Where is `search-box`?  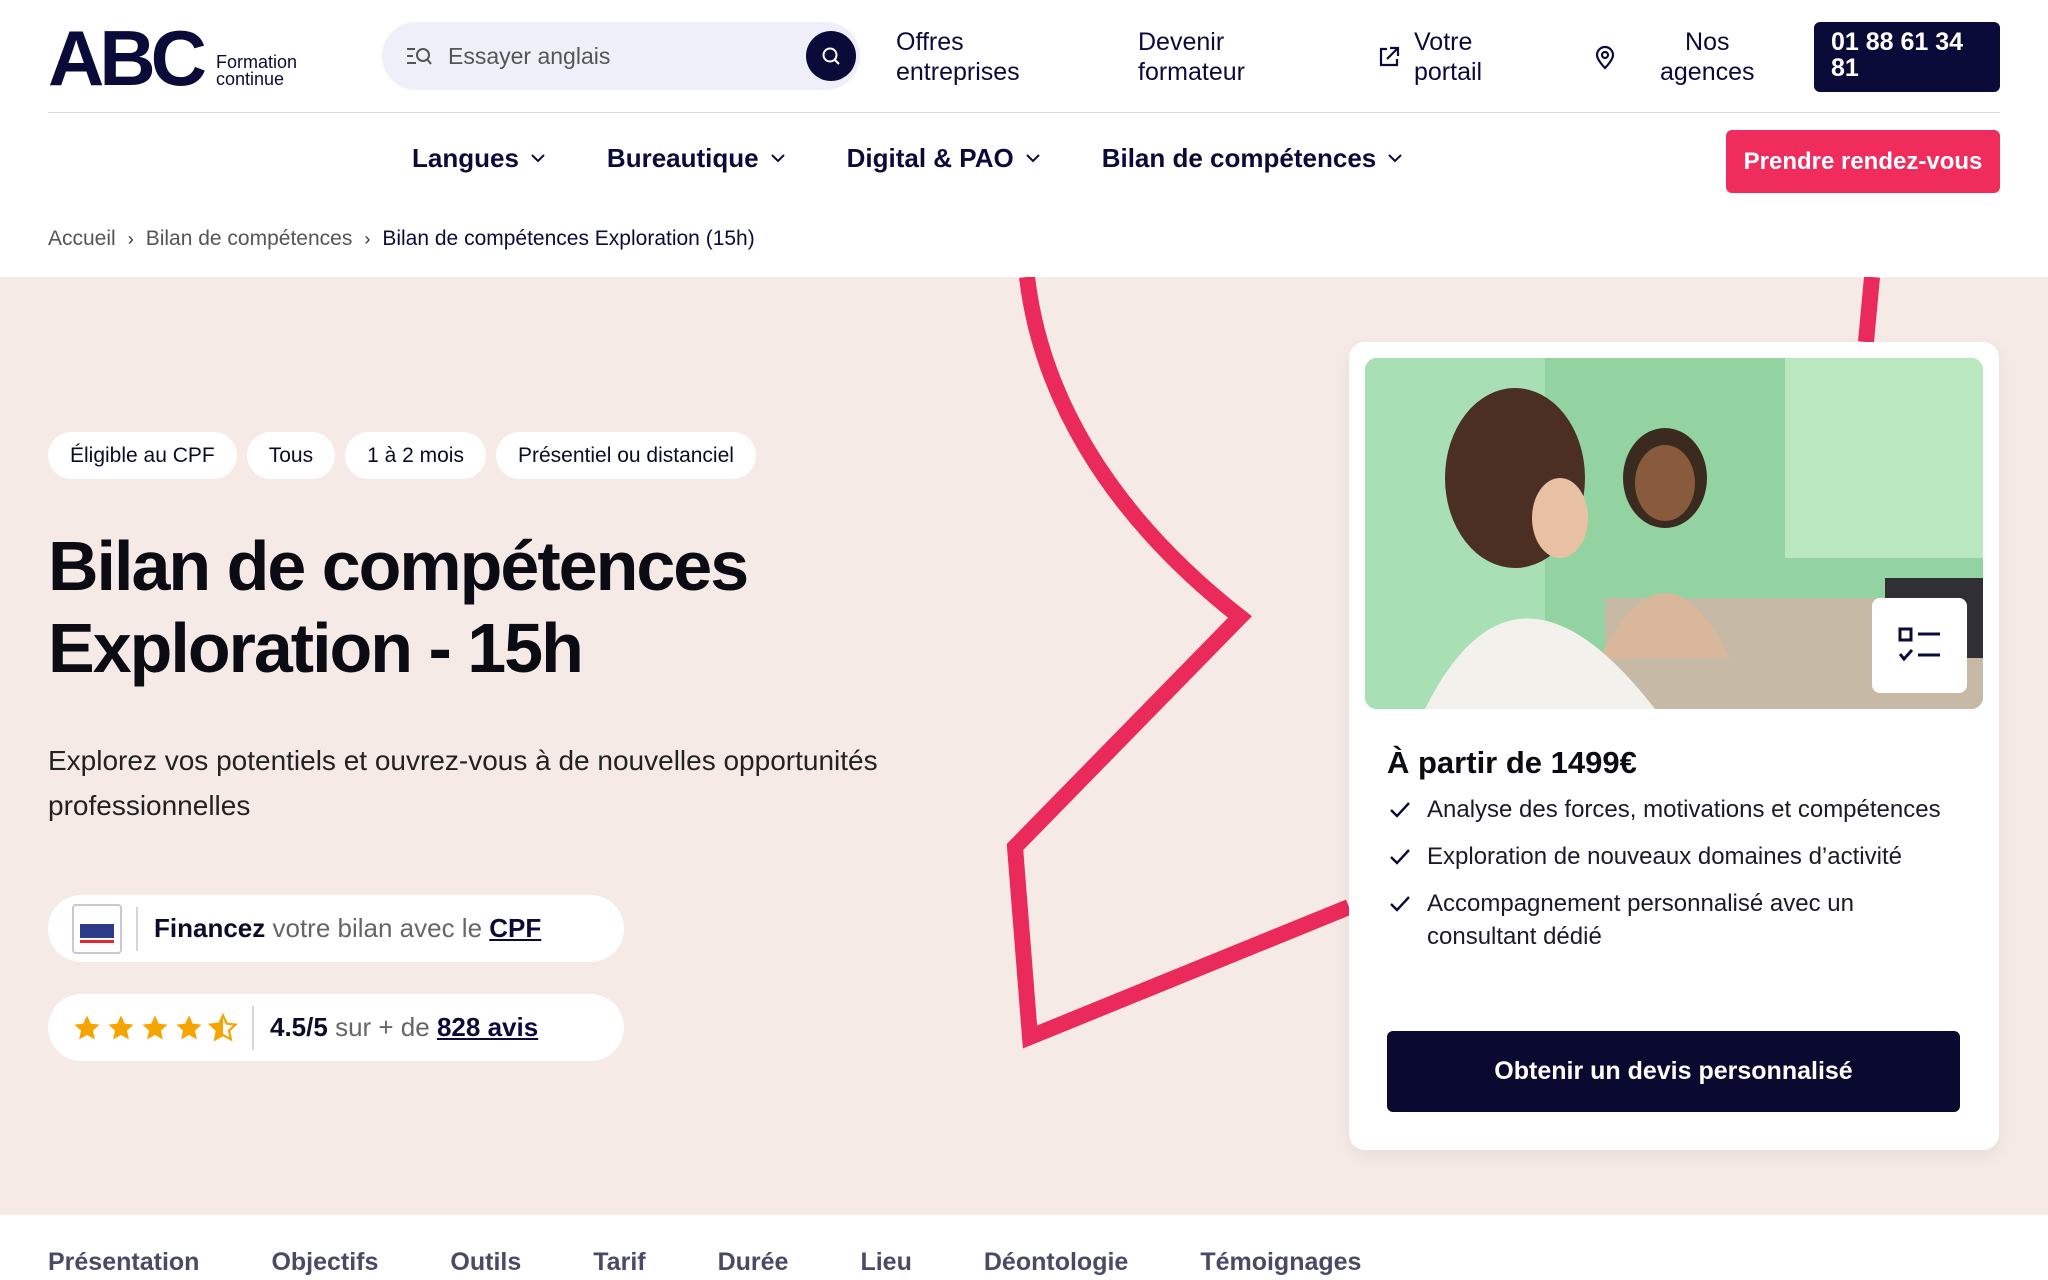
search-box is located at coordinates (621, 56).